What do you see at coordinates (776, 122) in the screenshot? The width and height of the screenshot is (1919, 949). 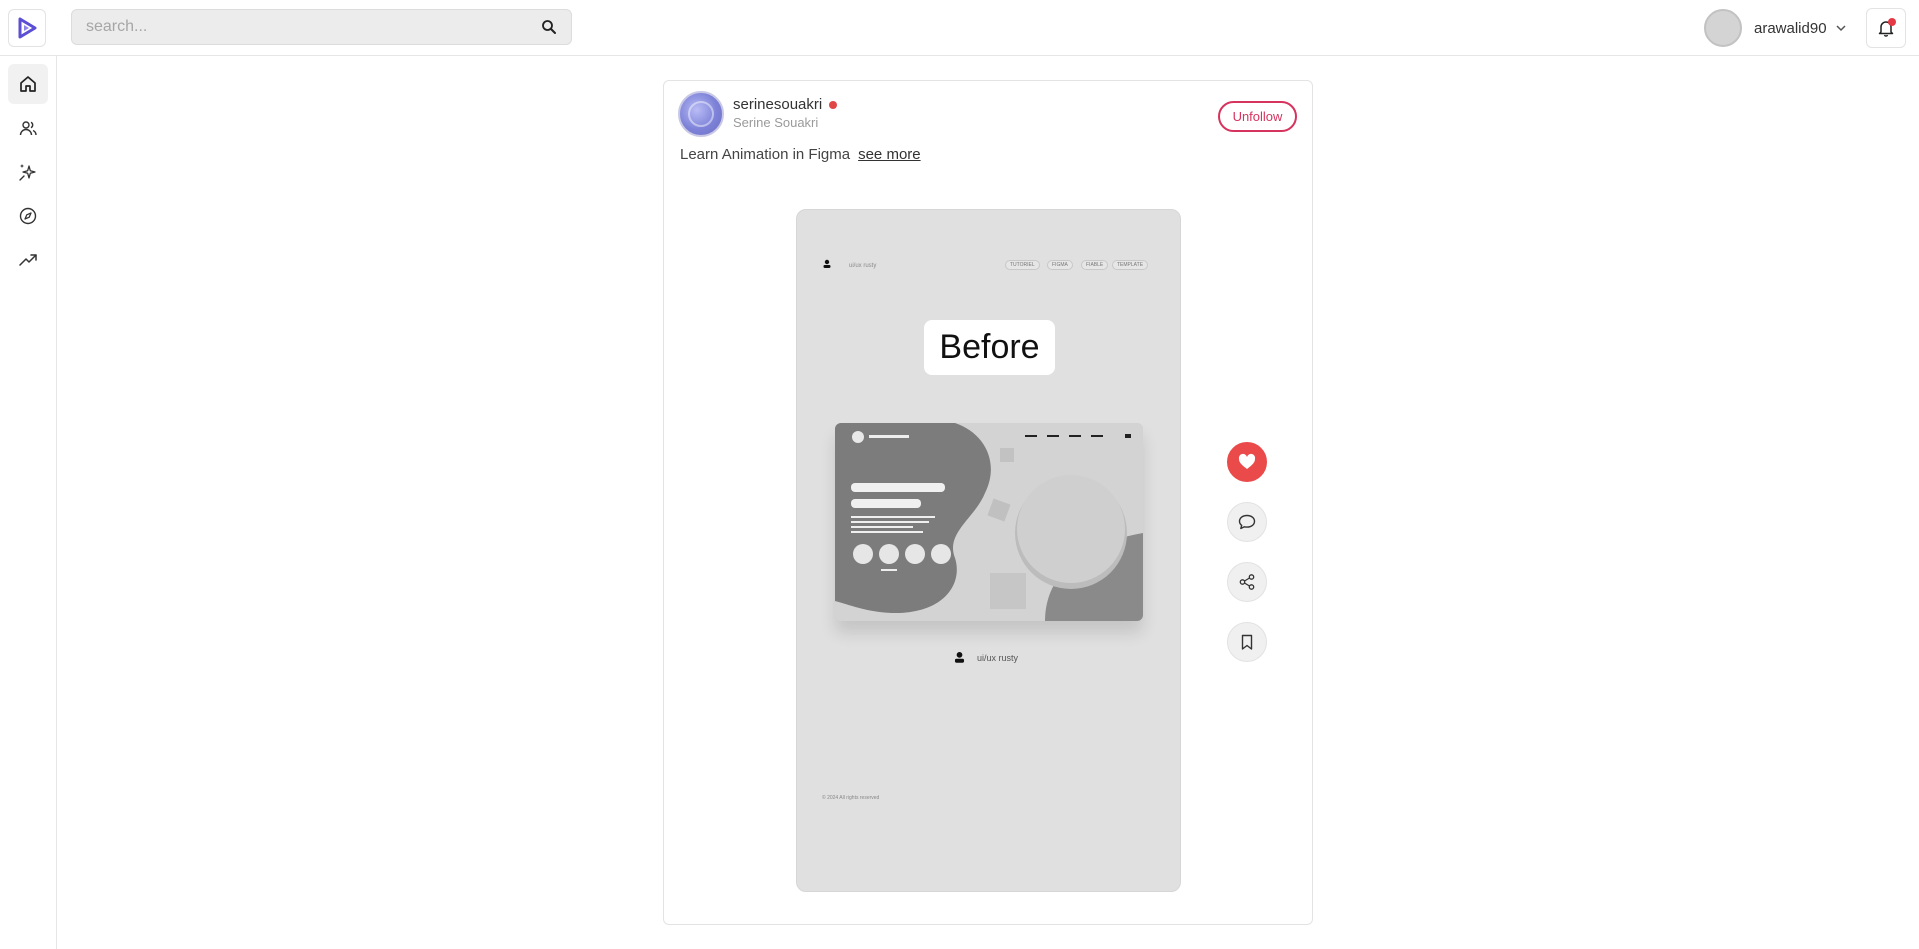 I see `post-author-name: Serine Souakri` at bounding box center [776, 122].